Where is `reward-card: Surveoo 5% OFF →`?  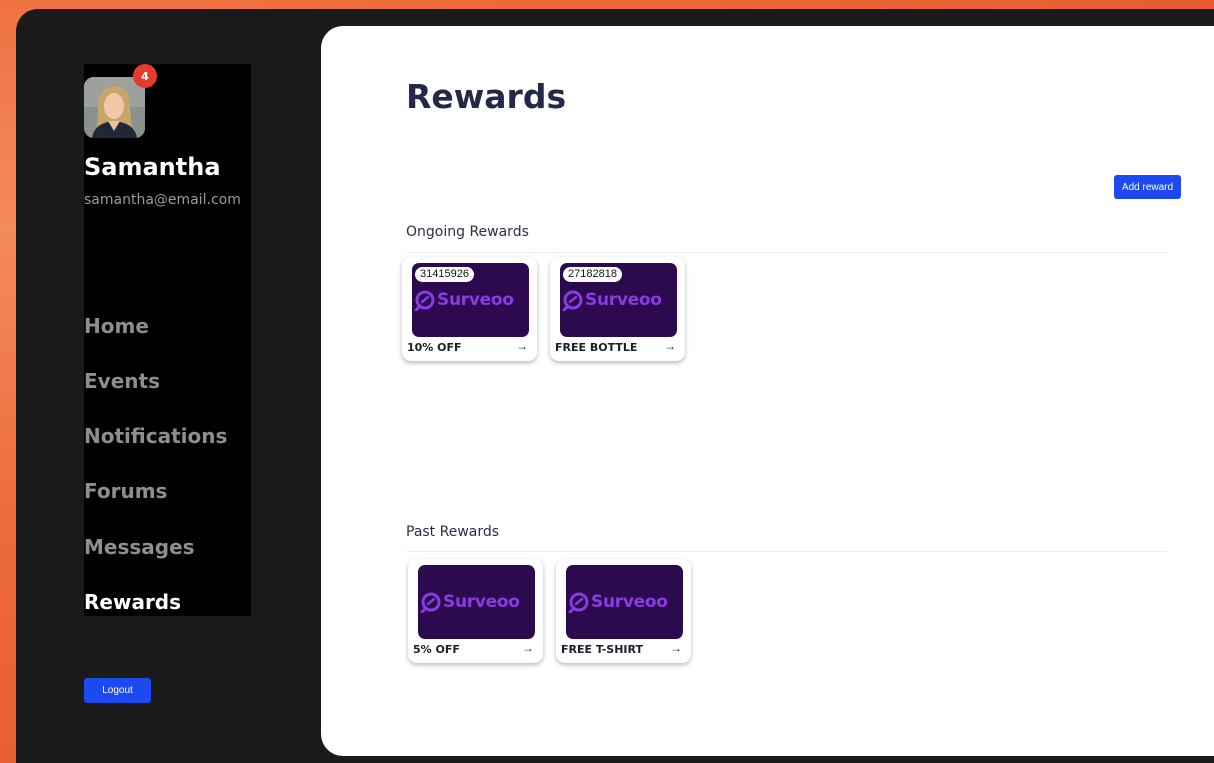 reward-card: Surveoo 5% OFF → is located at coordinates (475, 611).